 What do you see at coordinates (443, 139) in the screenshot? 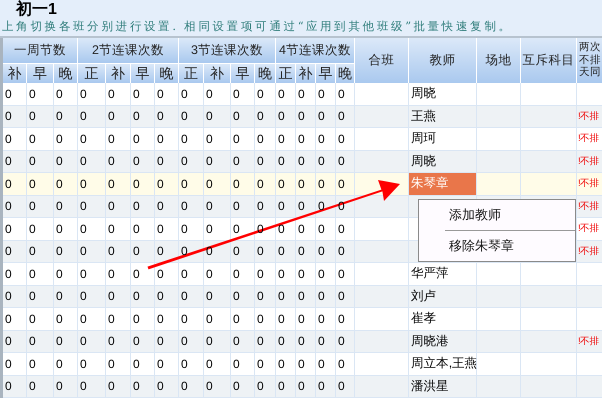
I see `teacher-cell: 周珂` at bounding box center [443, 139].